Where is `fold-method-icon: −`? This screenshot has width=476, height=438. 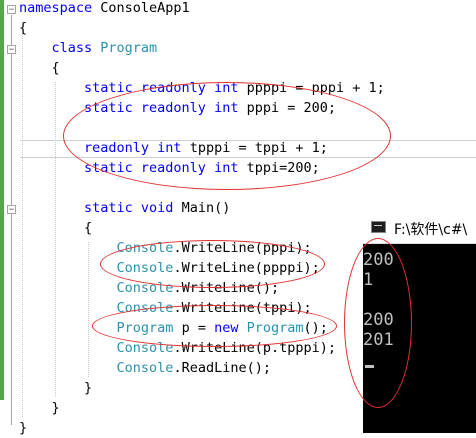 fold-method-icon: − is located at coordinates (11, 210).